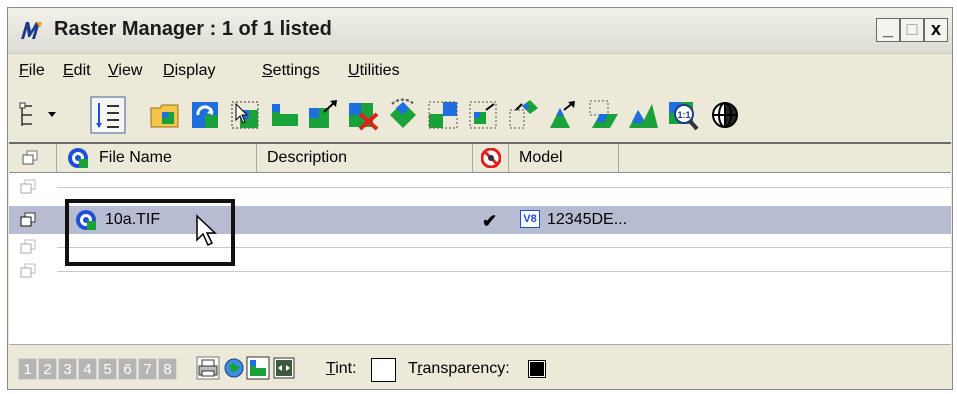 Image resolution: width=957 pixels, height=394 pixels. I want to click on menu-utilities-label: tilities, so click(379, 70).